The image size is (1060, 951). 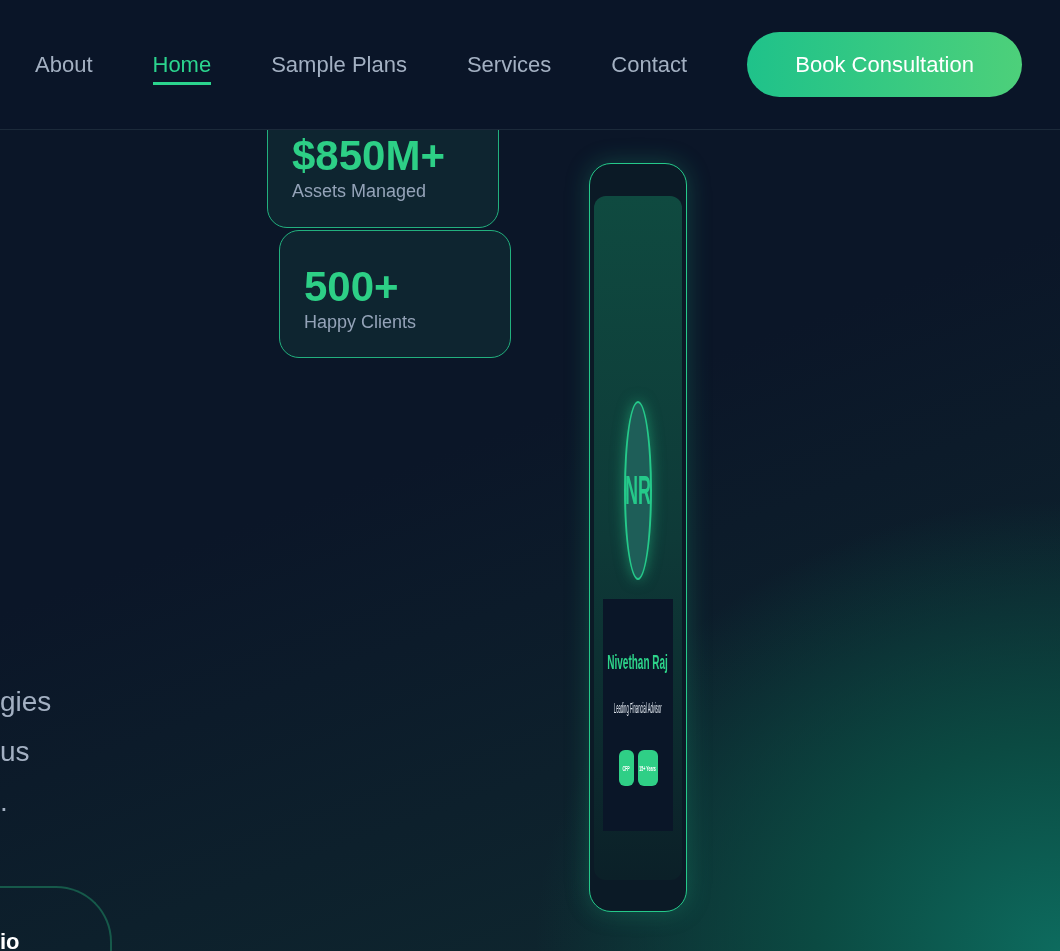 I want to click on stat-value: 500+, so click(x=352, y=287).